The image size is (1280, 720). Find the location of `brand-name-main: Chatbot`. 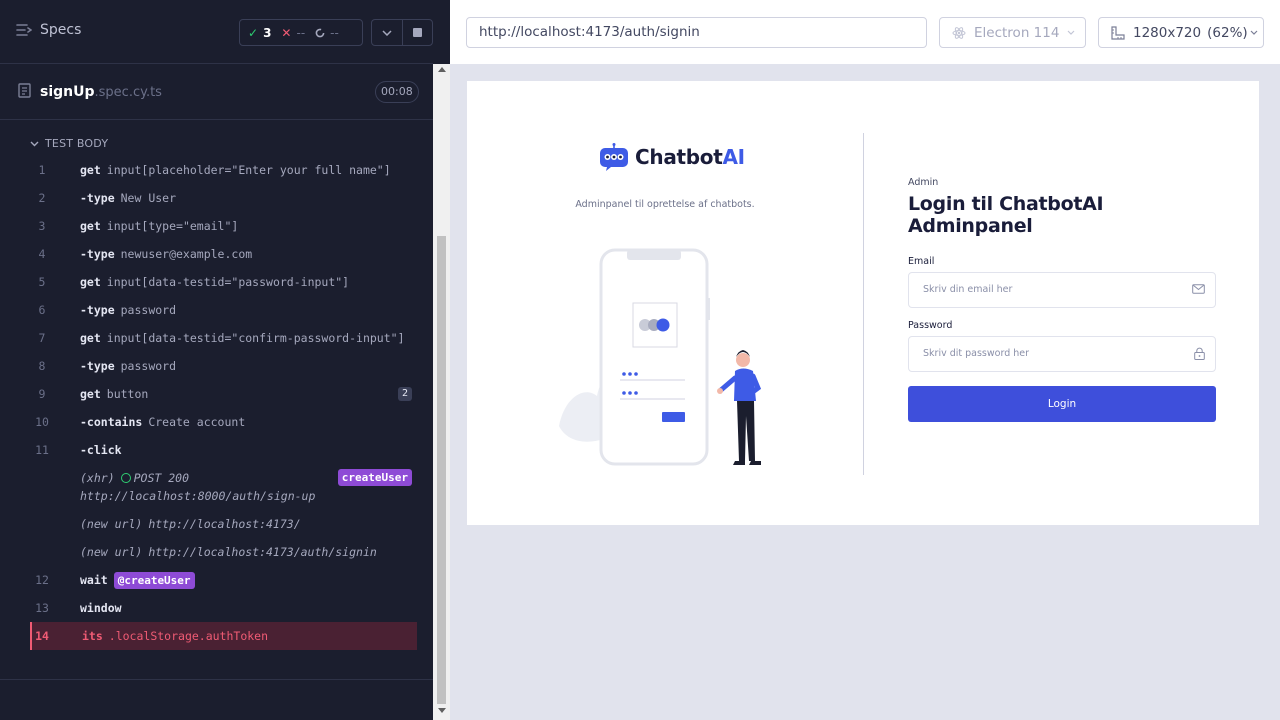

brand-name-main: Chatbot is located at coordinates (679, 157).